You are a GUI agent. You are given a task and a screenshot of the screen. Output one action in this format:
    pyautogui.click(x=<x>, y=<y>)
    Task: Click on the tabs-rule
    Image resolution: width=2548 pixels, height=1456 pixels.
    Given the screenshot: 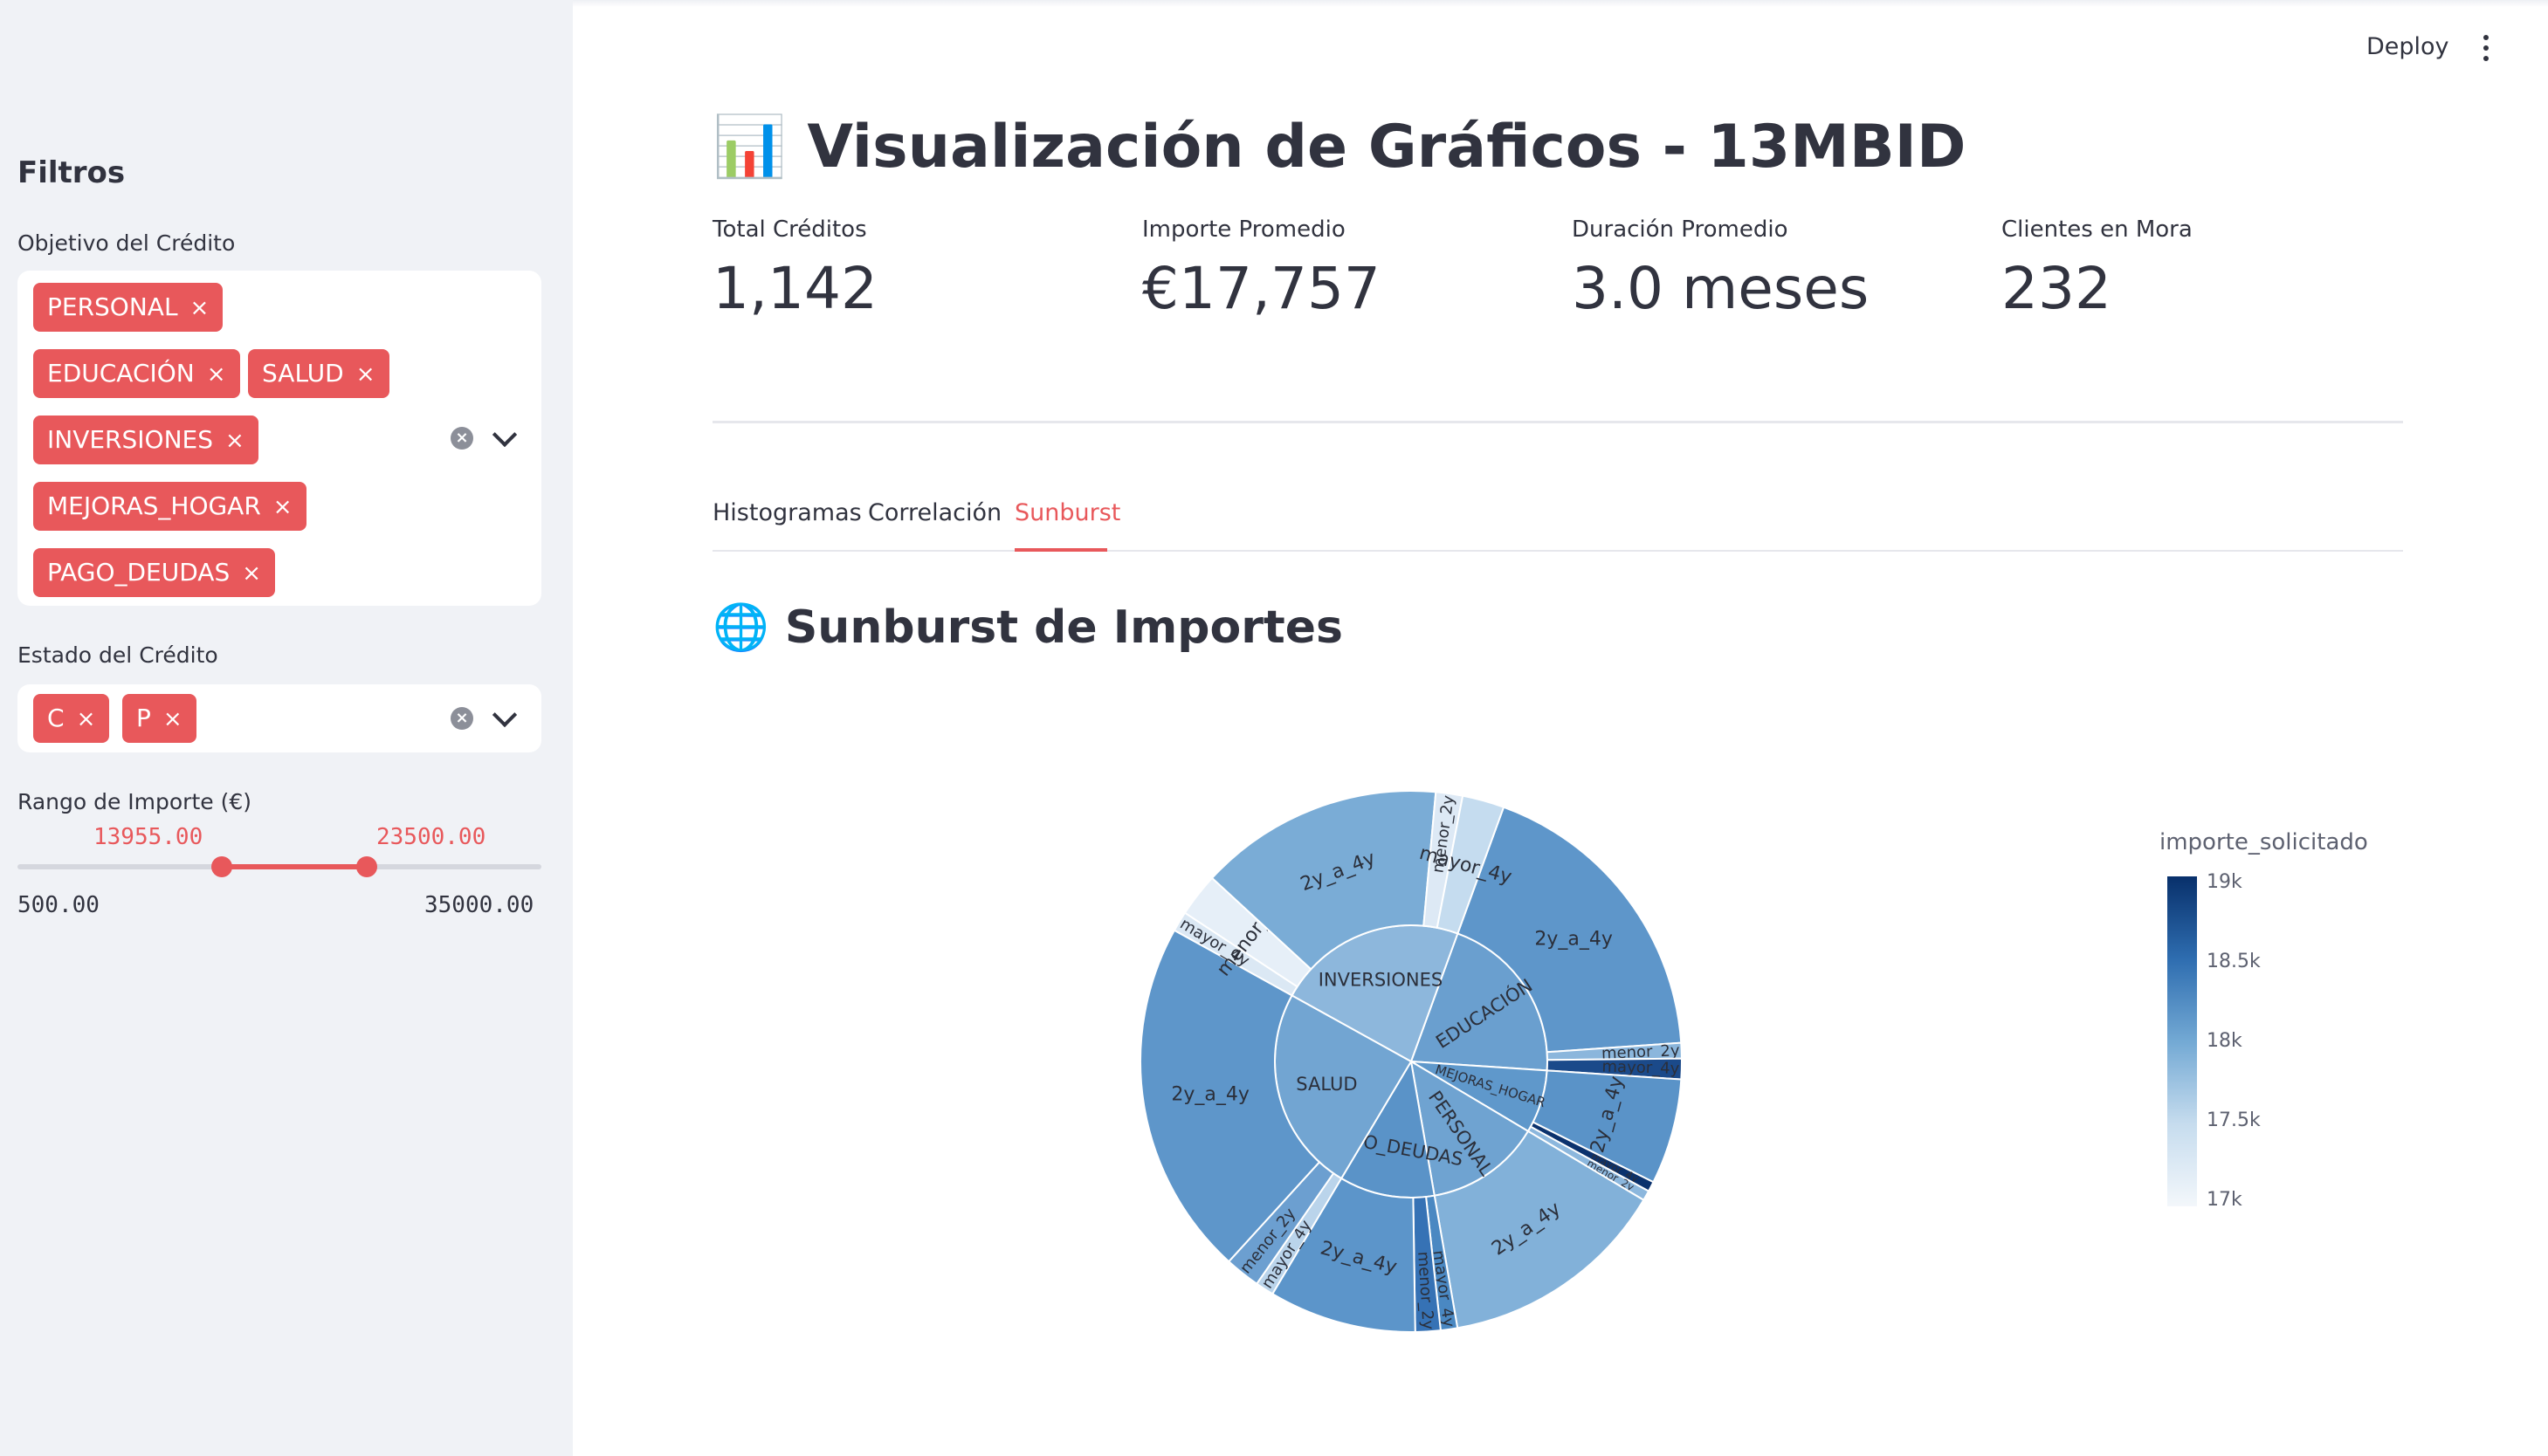 What is the action you would take?
    pyautogui.click(x=1558, y=551)
    